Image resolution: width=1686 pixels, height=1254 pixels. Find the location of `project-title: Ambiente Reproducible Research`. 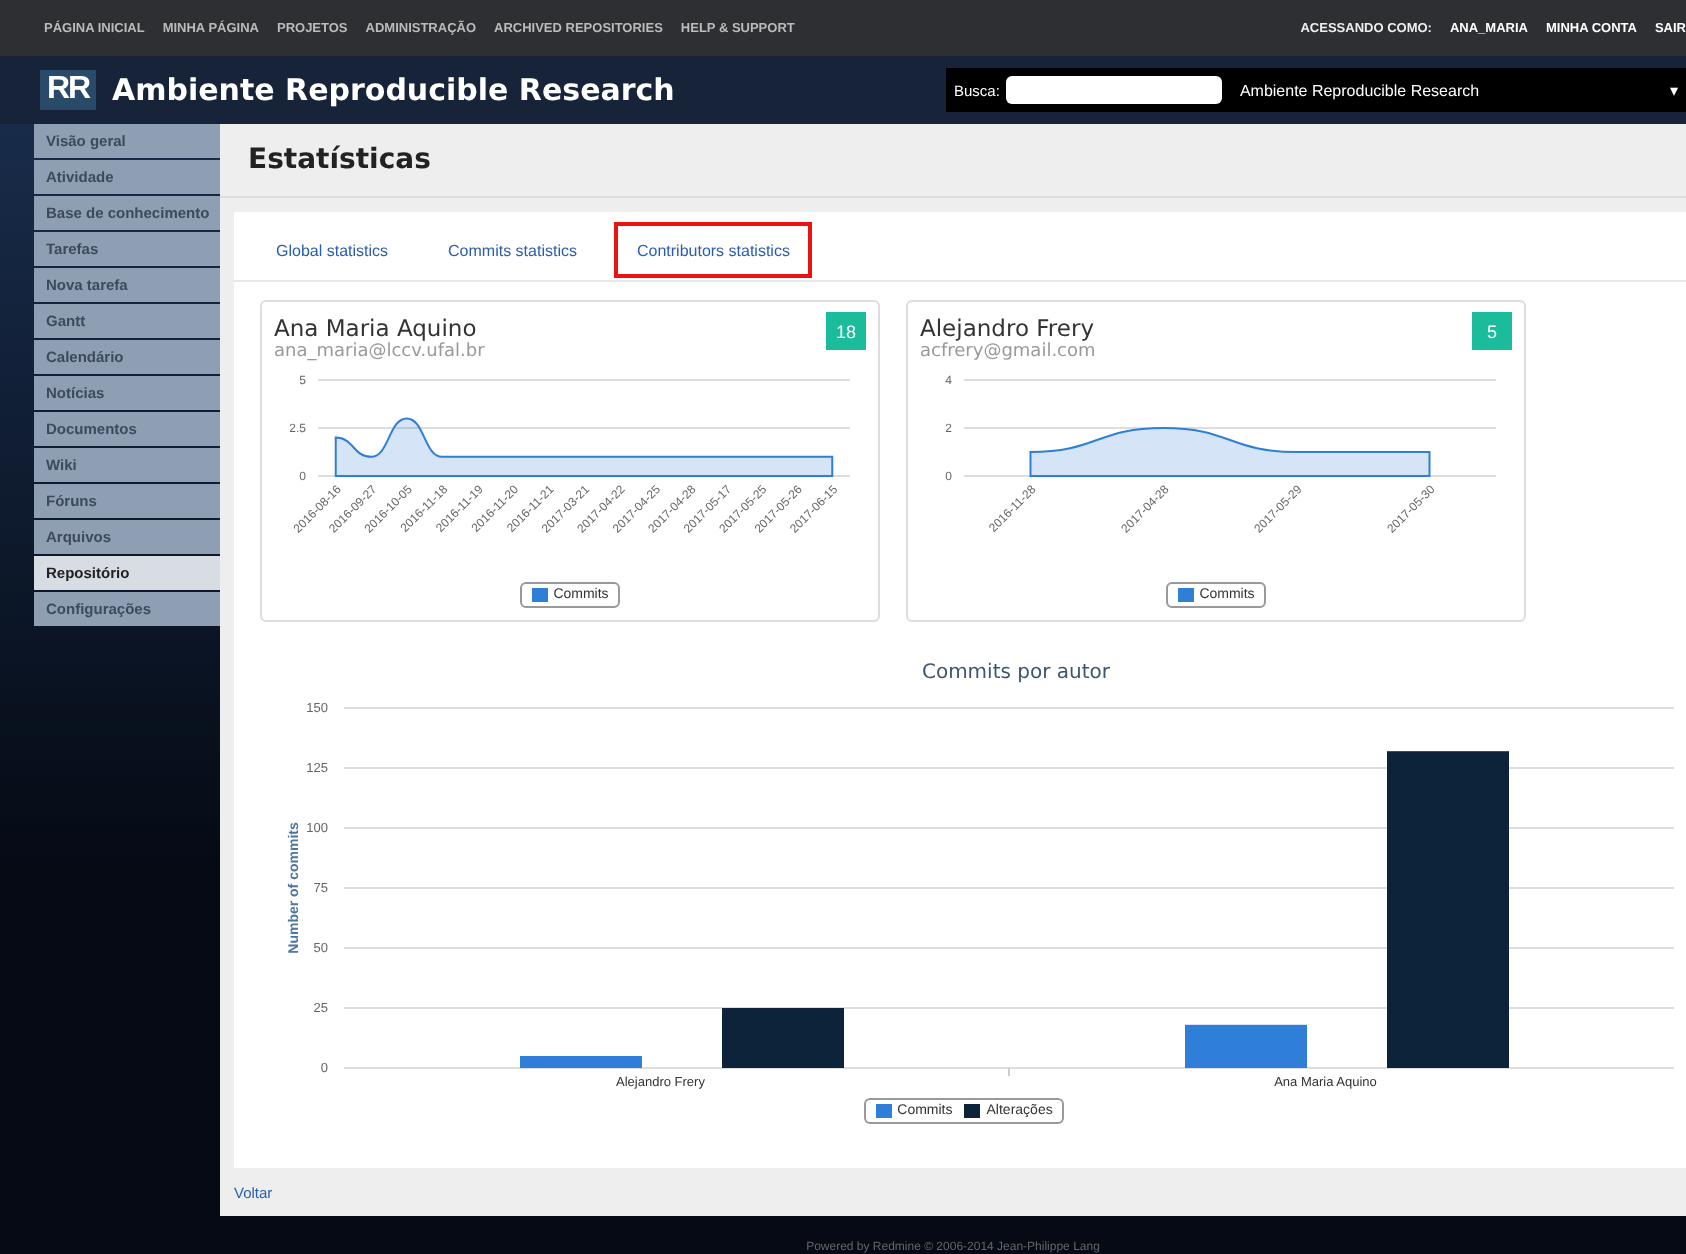

project-title: Ambiente Reproducible Research is located at coordinates (393, 90).